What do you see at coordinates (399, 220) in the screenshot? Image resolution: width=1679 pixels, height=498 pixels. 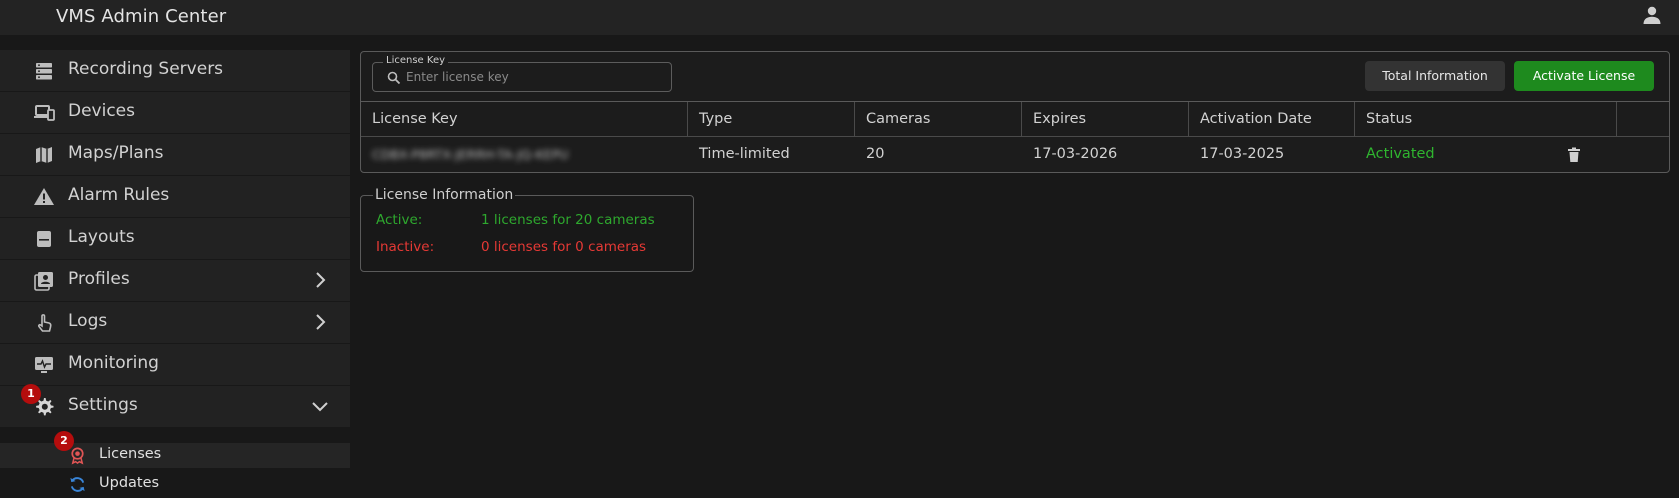 I see `active-label: Active:` at bounding box center [399, 220].